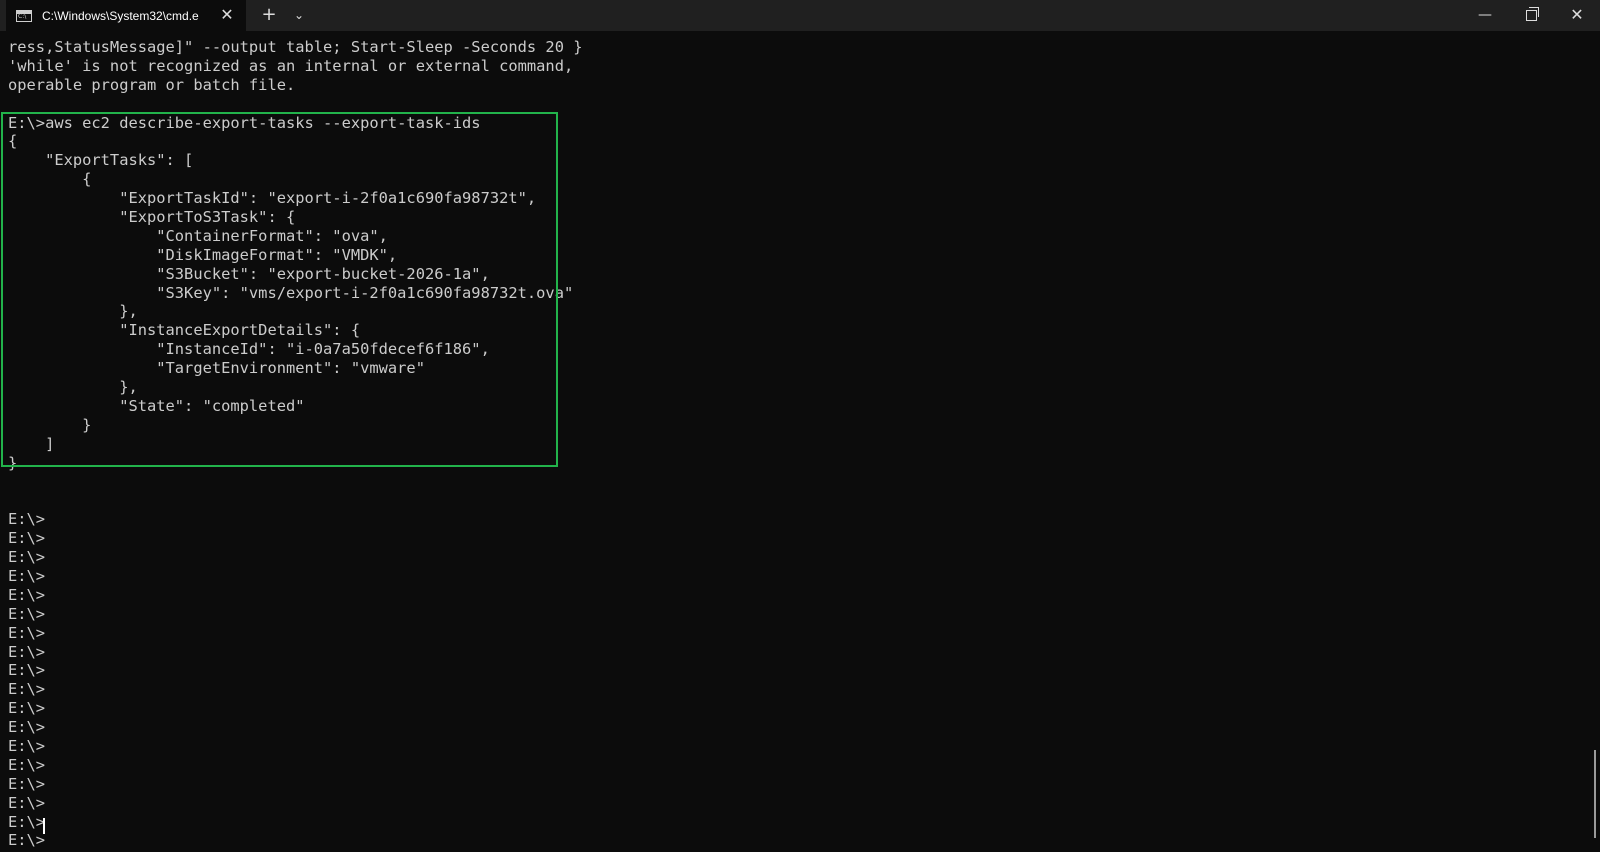  I want to click on console-line: "ExportTasks": [, so click(101, 160).